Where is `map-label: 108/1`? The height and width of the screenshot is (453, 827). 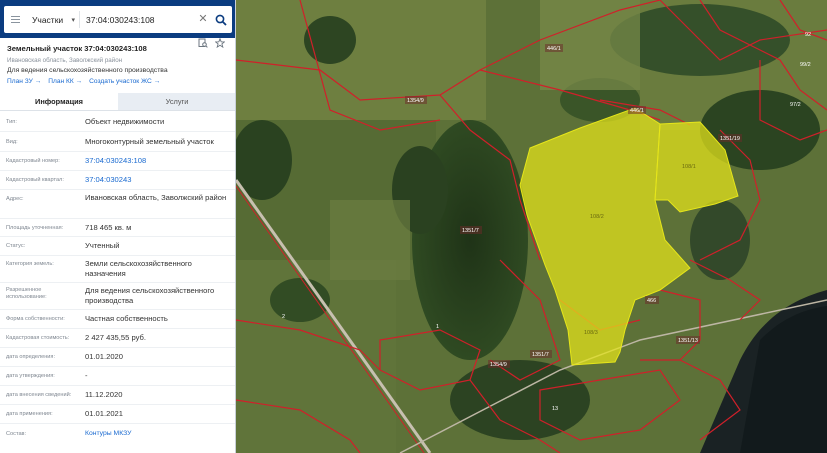
map-label: 108/1 is located at coordinates (689, 167).